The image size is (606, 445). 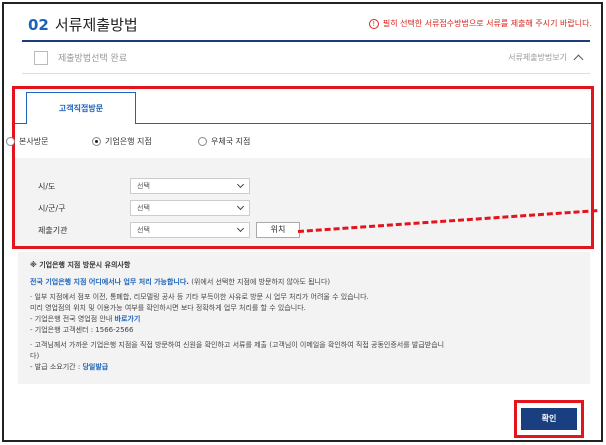 I want to click on tab-direct-visit: 고객직접방문, so click(x=81, y=108).